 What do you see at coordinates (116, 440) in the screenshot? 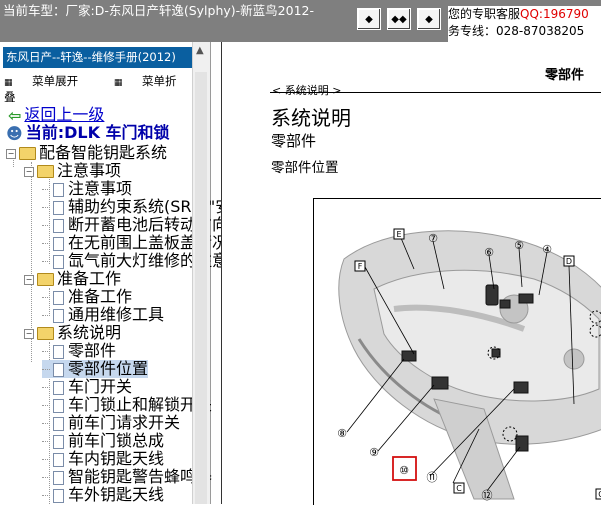
I see `tree-label: 前车门锁总成` at bounding box center [116, 440].